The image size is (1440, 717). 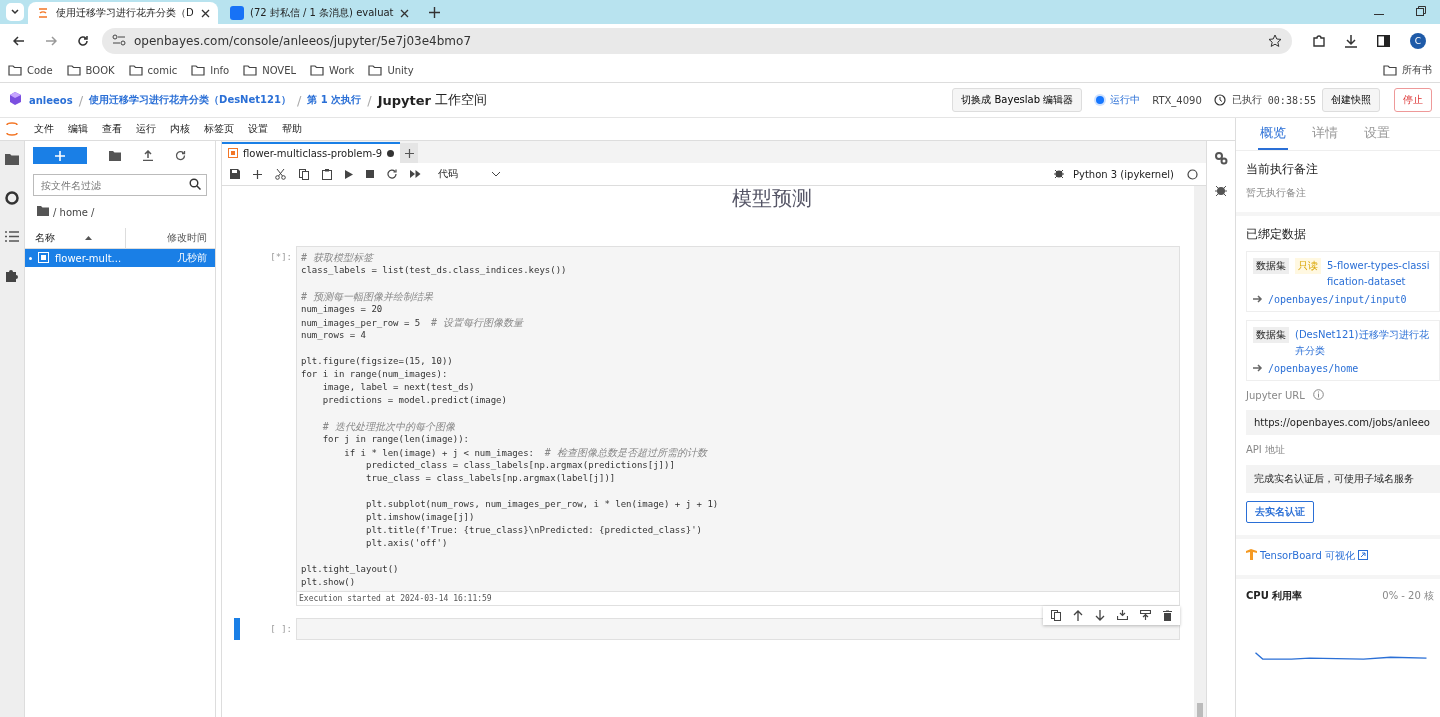 What do you see at coordinates (1273, 136) in the screenshot?
I see `panel-tab: 概览` at bounding box center [1273, 136].